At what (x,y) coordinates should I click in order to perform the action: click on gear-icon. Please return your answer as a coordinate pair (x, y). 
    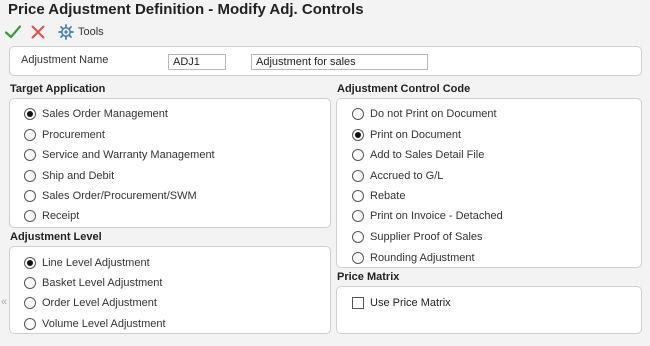
    Looking at the image, I should click on (66, 32).